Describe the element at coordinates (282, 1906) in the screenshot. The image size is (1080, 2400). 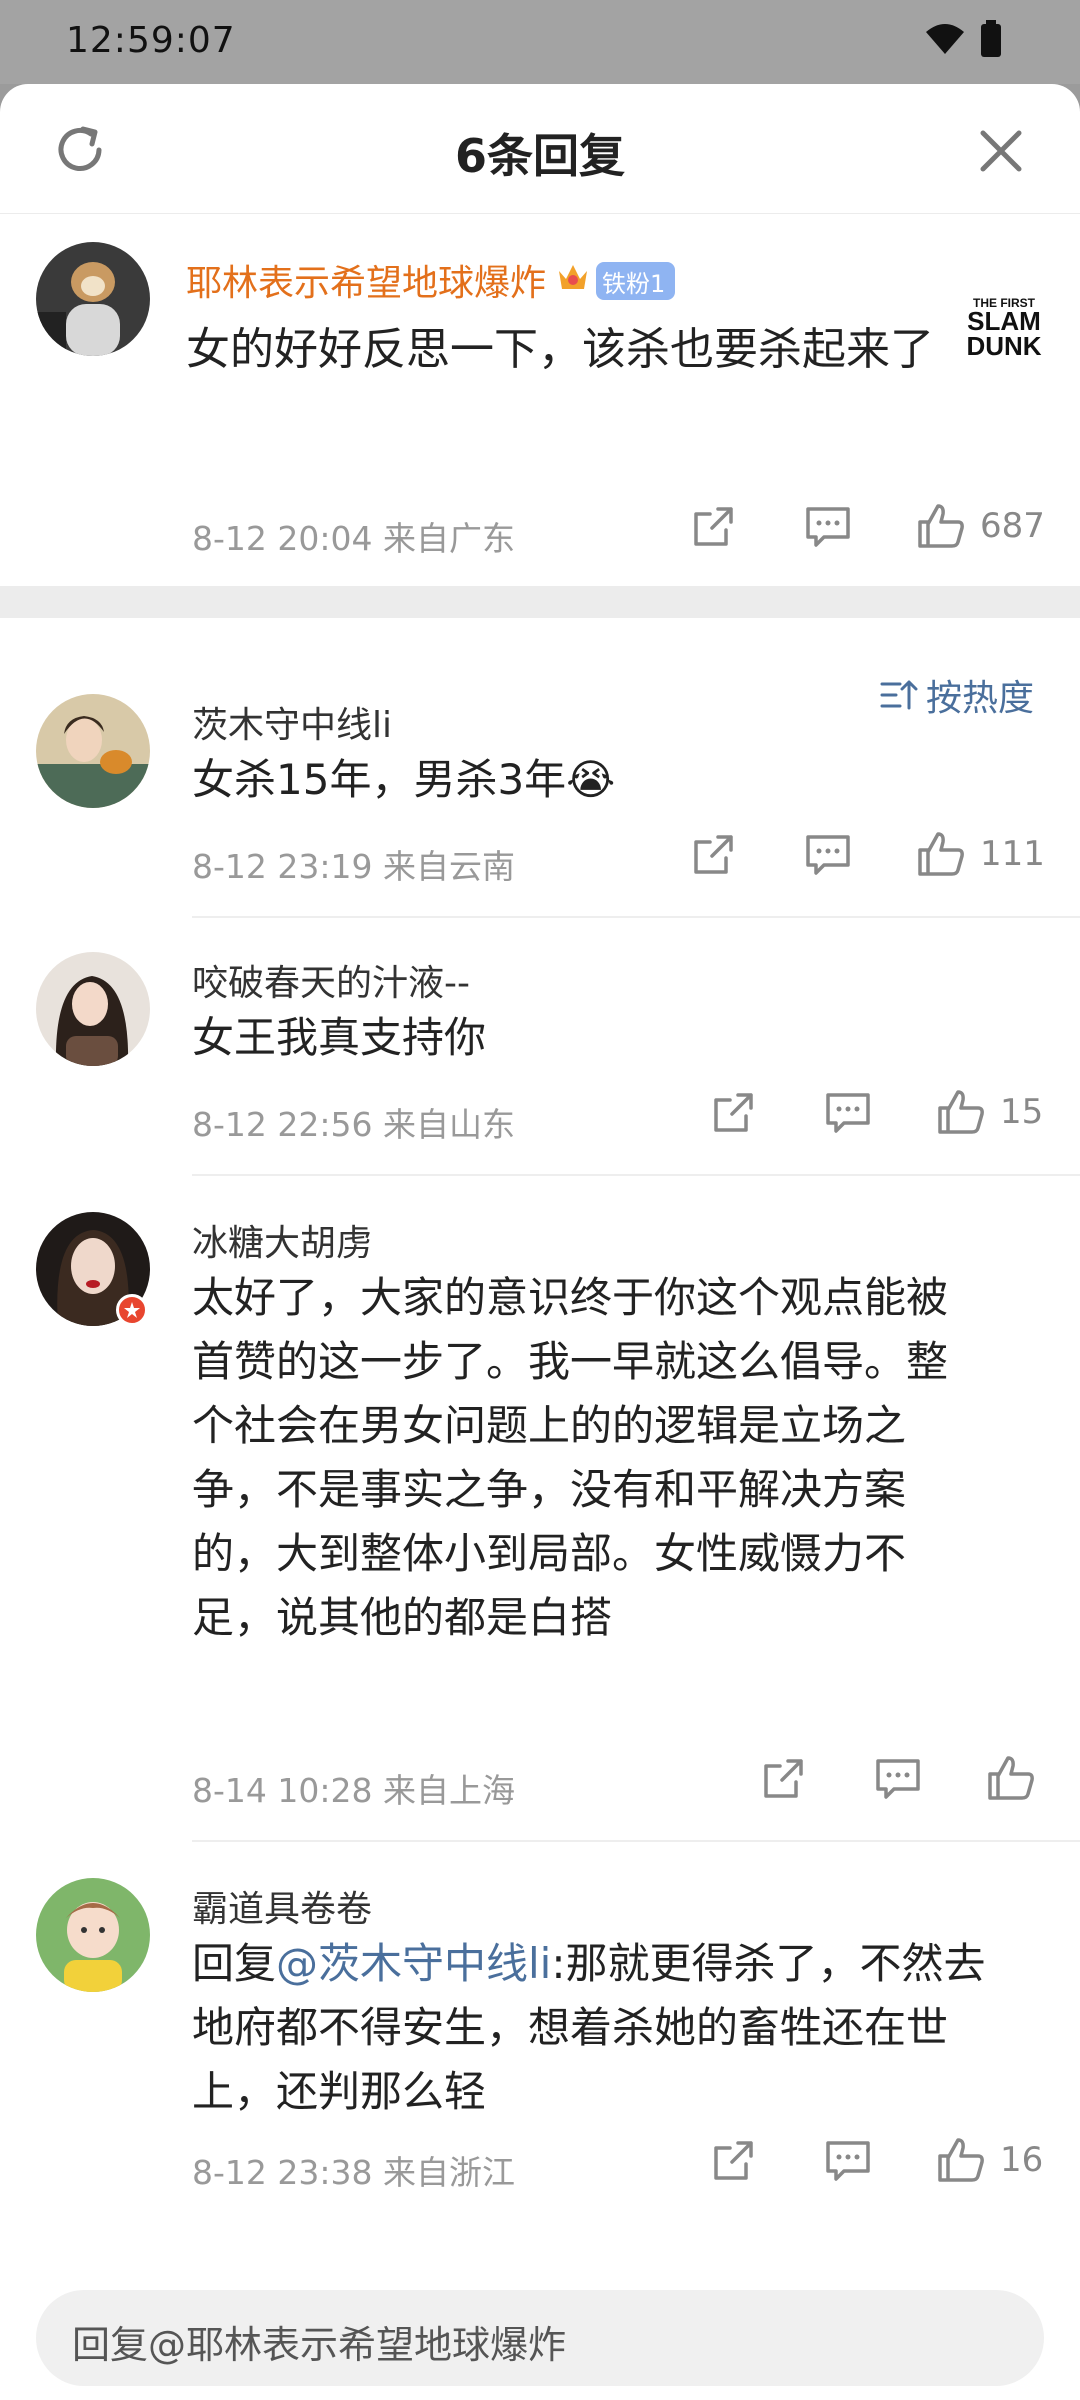
I see `reply-username: 霸道具卷卷` at that location.